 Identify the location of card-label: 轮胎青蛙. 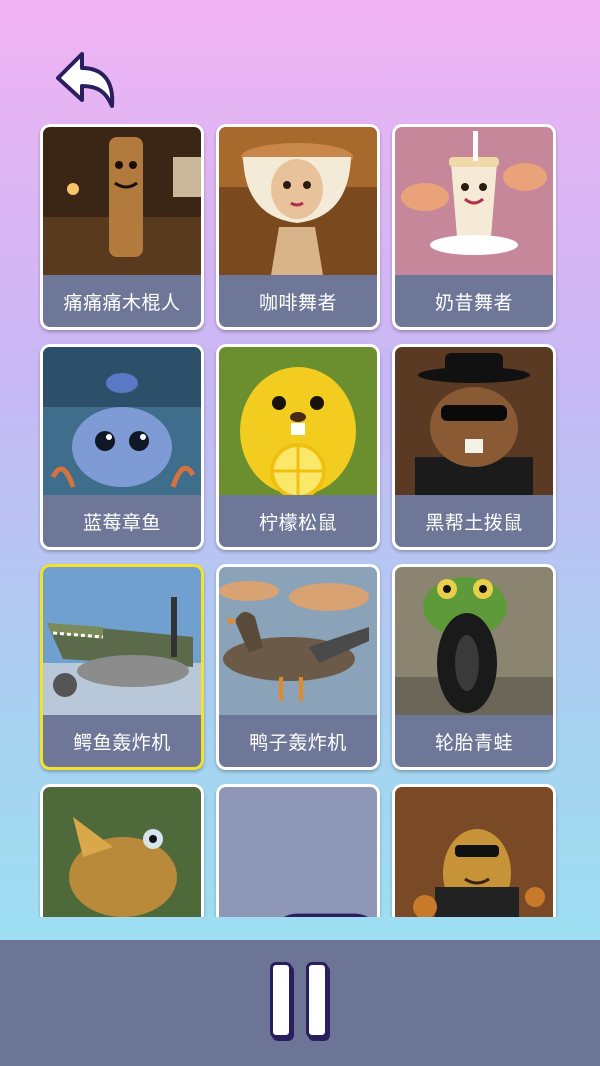
(474, 741).